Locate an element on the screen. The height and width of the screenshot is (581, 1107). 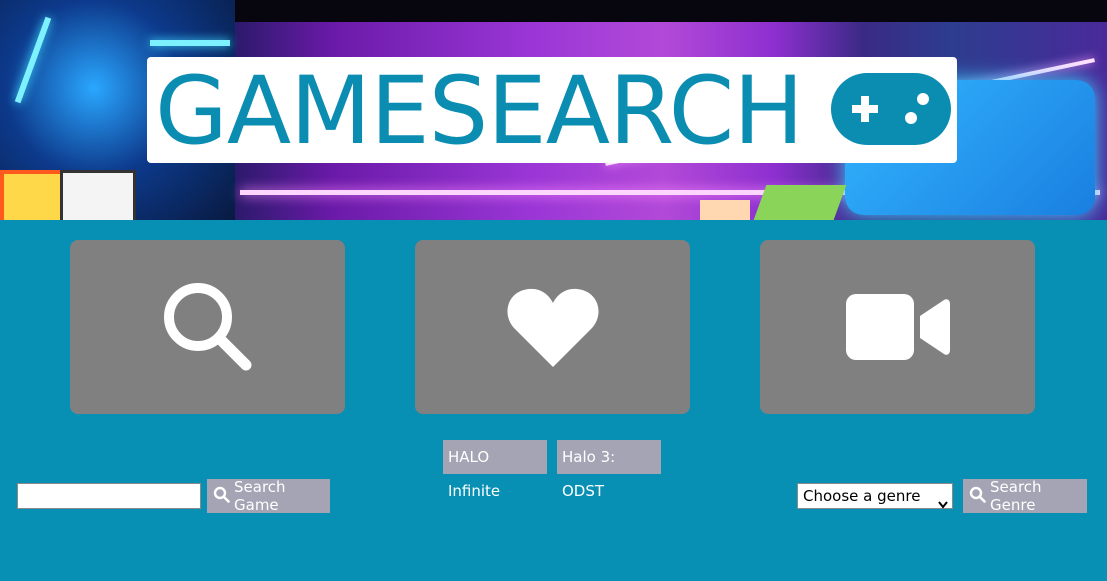
hero-top-shadow is located at coordinates (671, 11).